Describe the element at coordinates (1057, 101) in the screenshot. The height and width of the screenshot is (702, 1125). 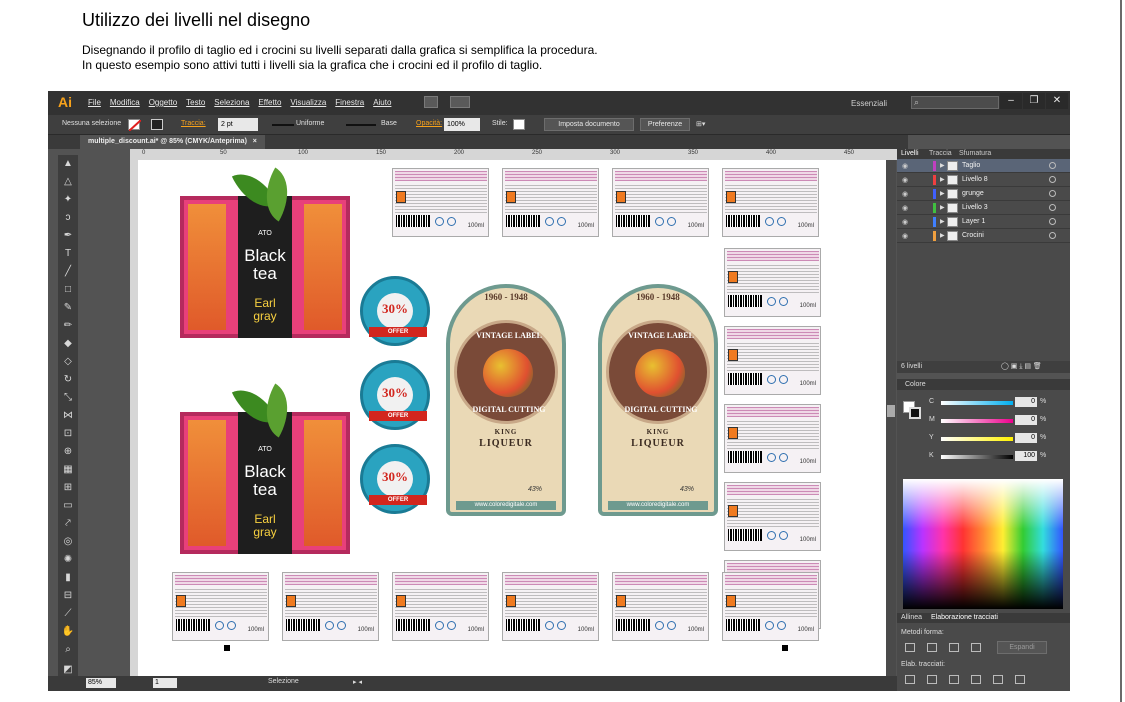
I see `close-button: ✕` at that location.